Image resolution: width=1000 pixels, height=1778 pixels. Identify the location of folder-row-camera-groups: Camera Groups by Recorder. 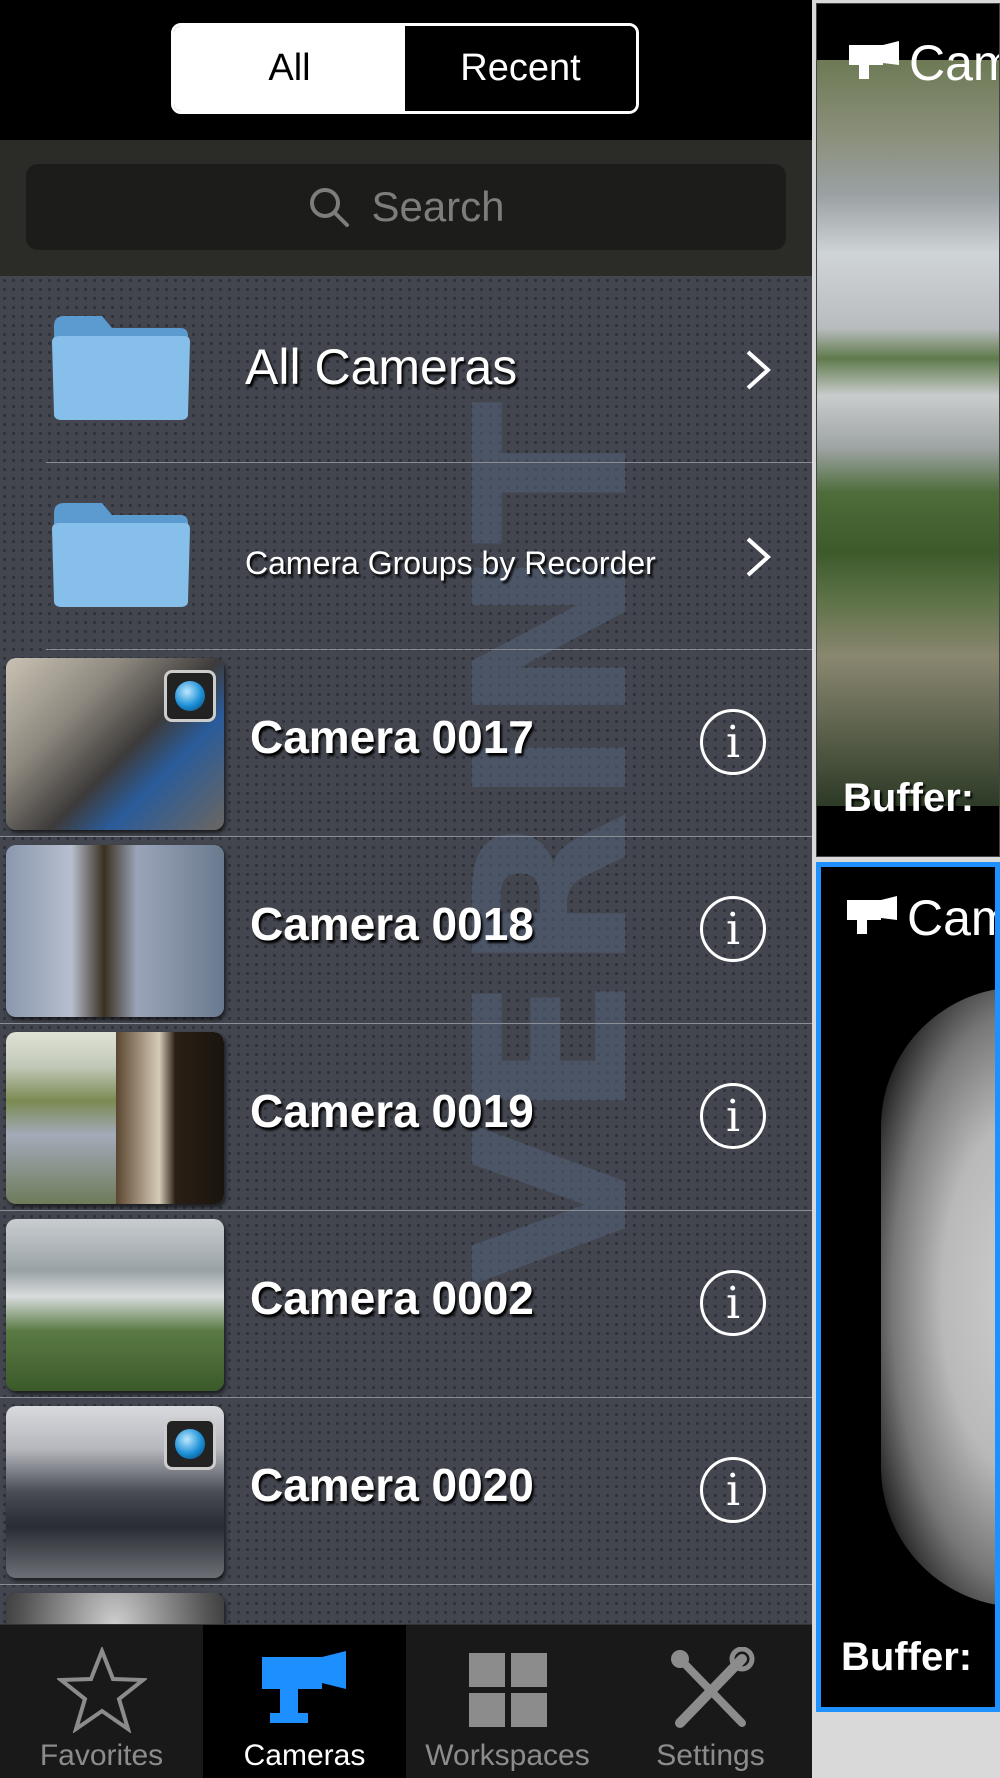
(406, 556).